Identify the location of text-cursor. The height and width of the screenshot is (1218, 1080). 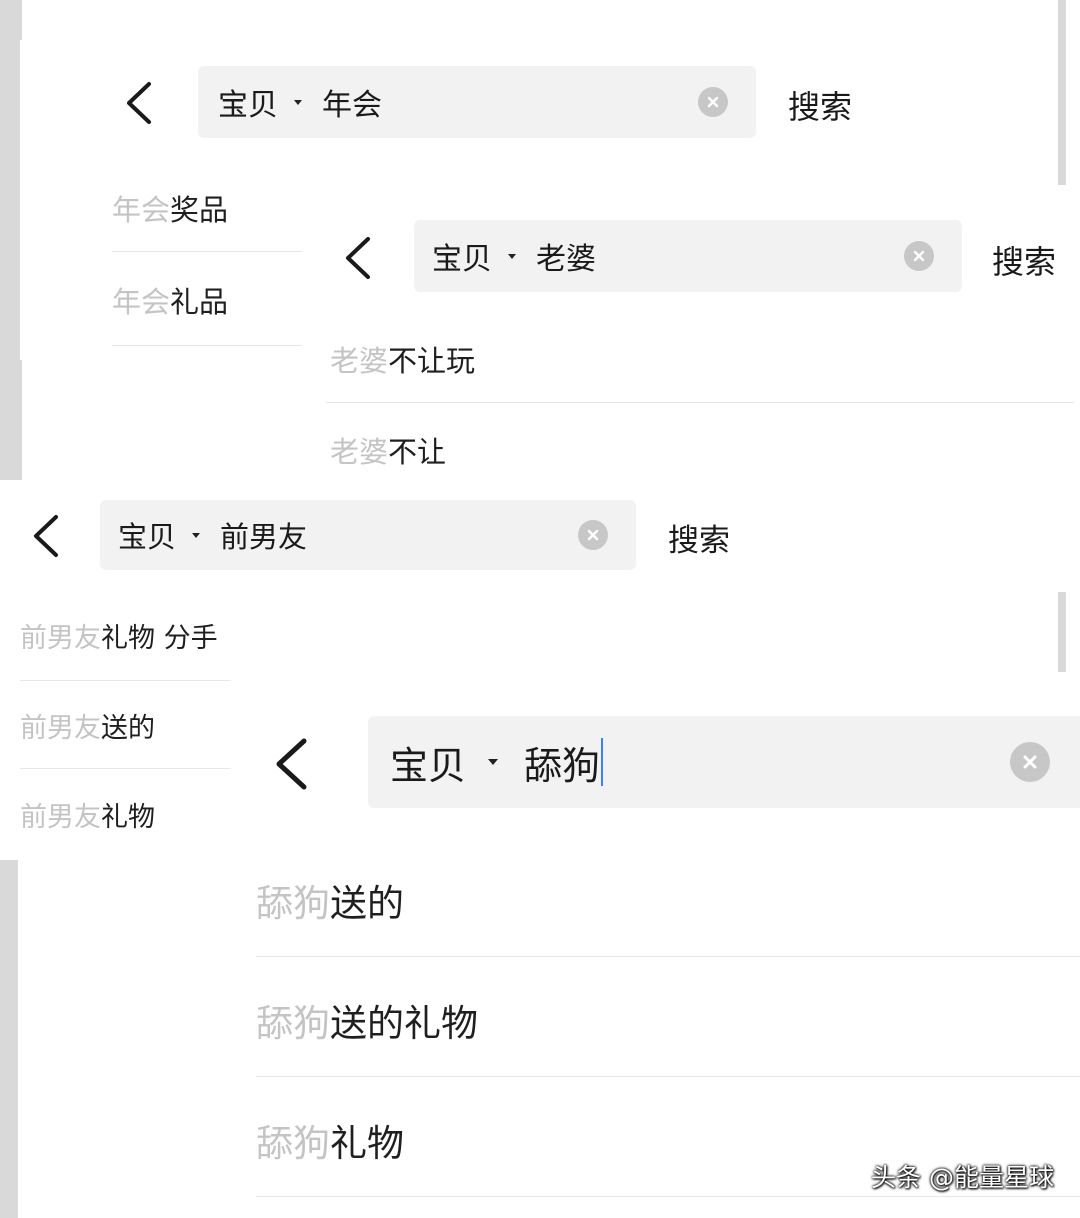
(602, 762).